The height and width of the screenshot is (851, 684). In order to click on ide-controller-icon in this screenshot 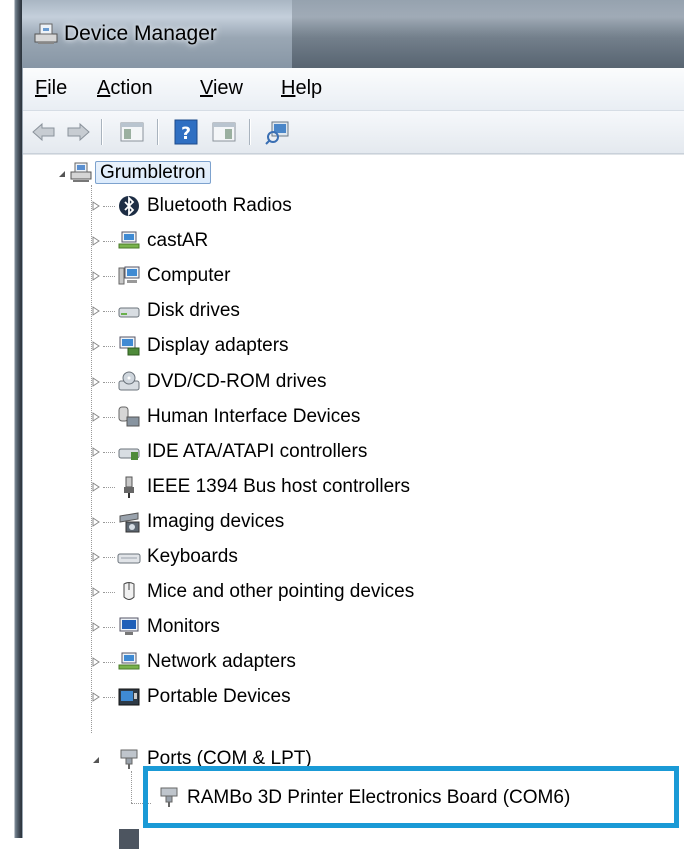, I will do `click(129, 454)`.